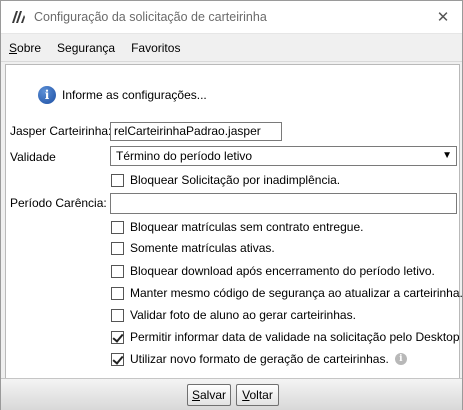 The image size is (463, 410). What do you see at coordinates (400, 359) in the screenshot?
I see `help-info-icon: i` at bounding box center [400, 359].